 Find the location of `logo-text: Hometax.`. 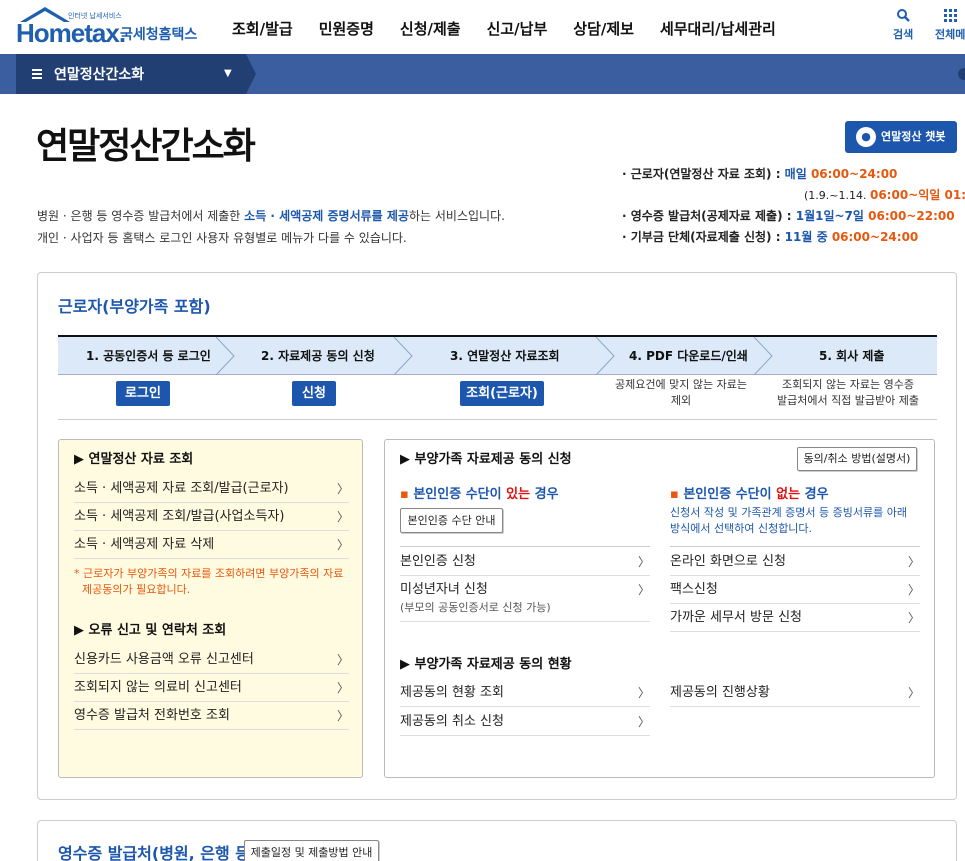

logo-text: Hometax. is located at coordinates (71, 33).